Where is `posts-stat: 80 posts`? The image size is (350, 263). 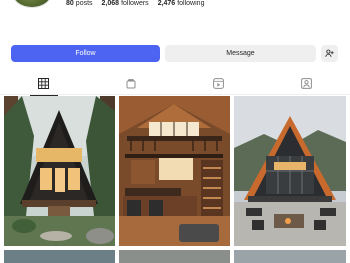
posts-stat: 80 posts is located at coordinates (79, 4).